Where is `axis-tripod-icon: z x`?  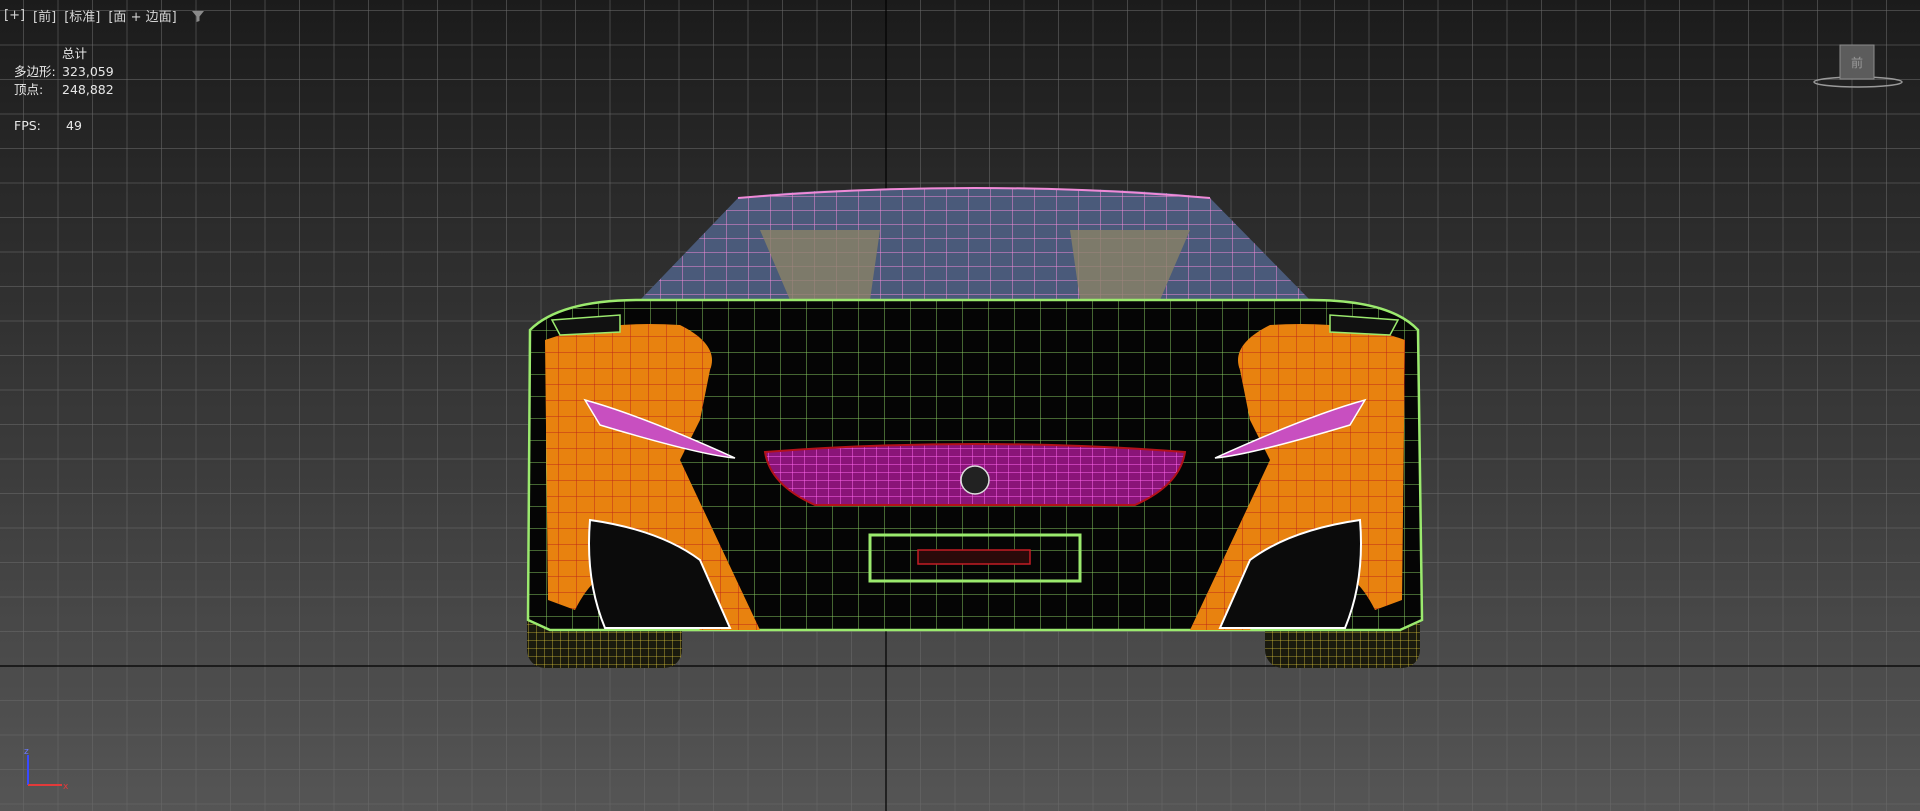
axis-tripod-icon: z x is located at coordinates (46, 769).